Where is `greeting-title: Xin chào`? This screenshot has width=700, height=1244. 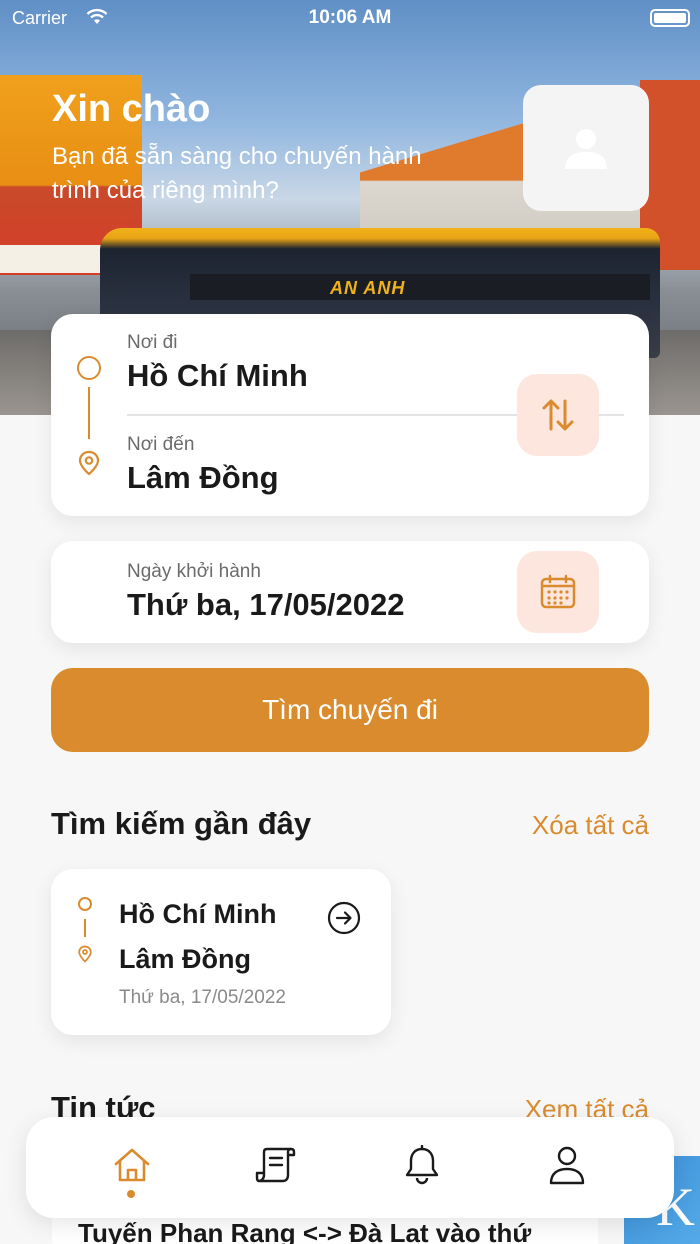
greeting-title: Xin chào is located at coordinates (131, 109).